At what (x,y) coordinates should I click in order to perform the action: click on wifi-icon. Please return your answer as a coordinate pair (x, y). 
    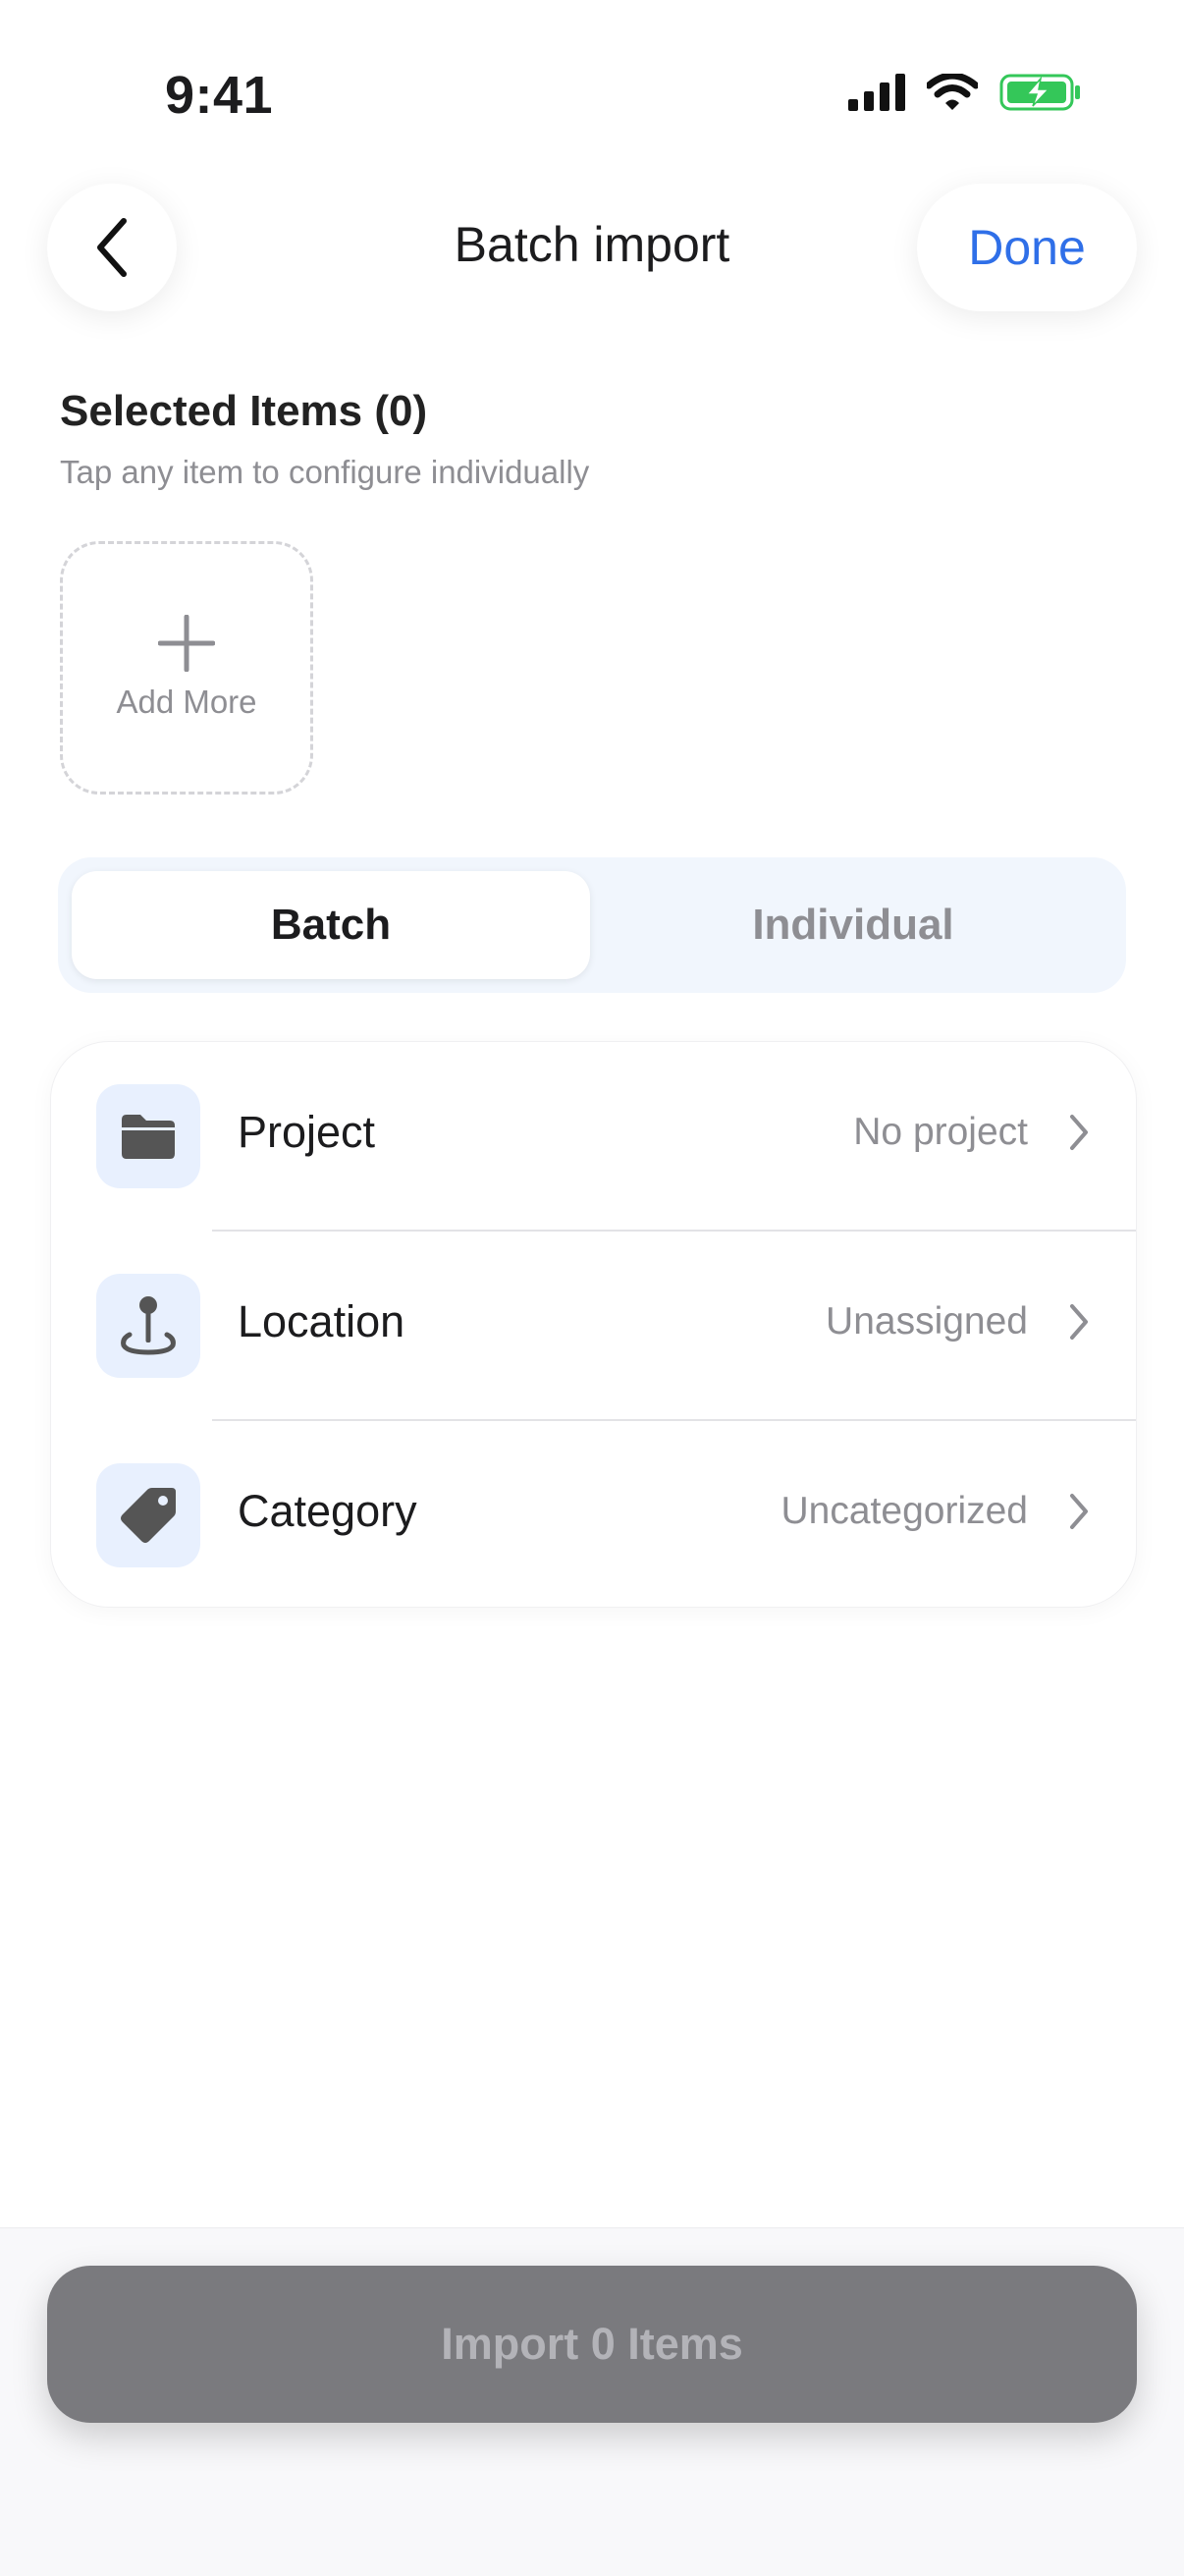
    Looking at the image, I should click on (952, 92).